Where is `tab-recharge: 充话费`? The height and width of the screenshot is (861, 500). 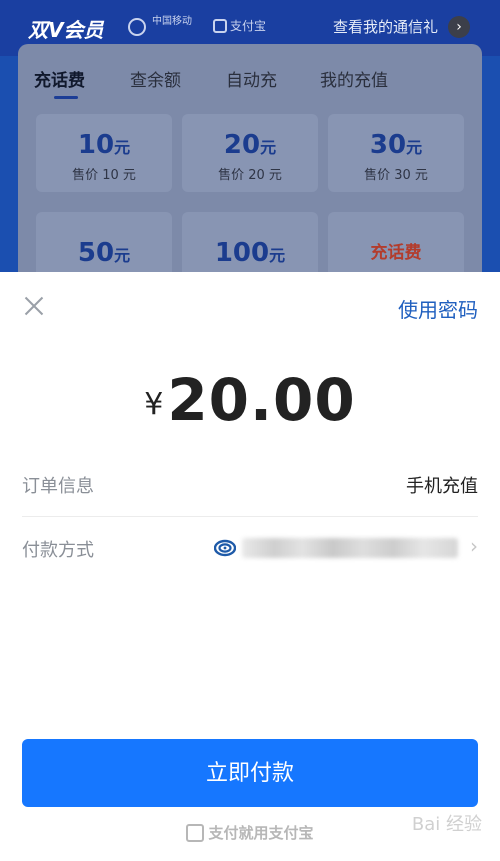 tab-recharge: 充话费 is located at coordinates (59, 78).